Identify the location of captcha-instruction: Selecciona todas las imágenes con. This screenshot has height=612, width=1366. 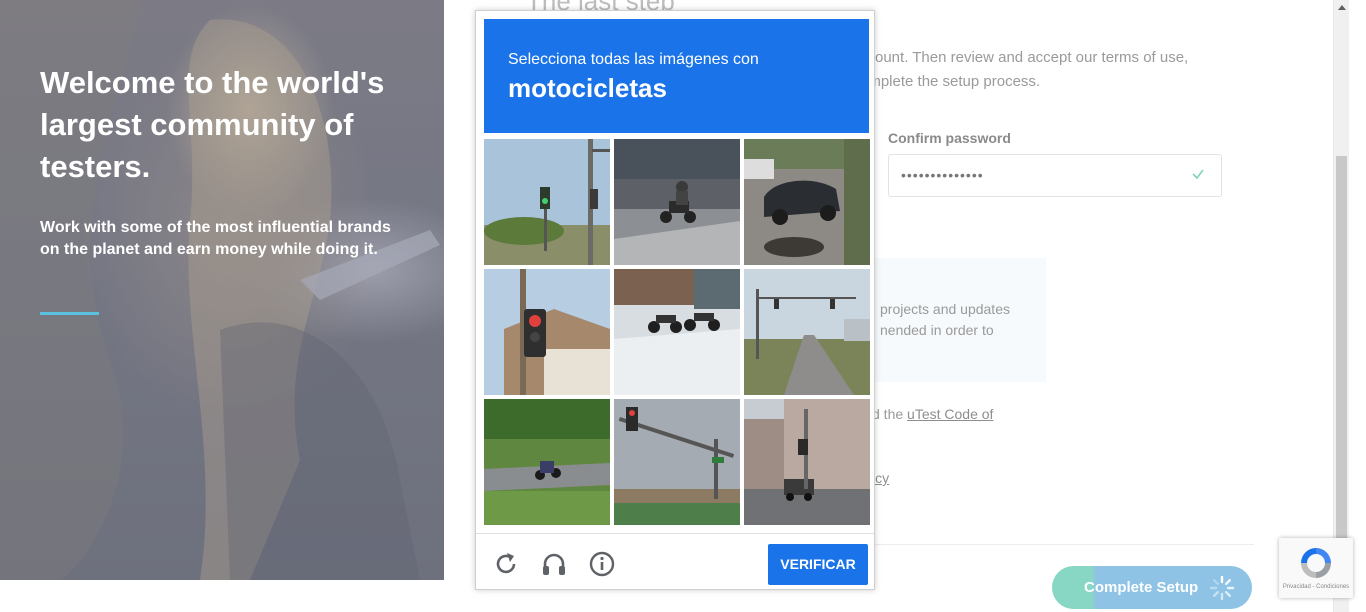
(633, 59).